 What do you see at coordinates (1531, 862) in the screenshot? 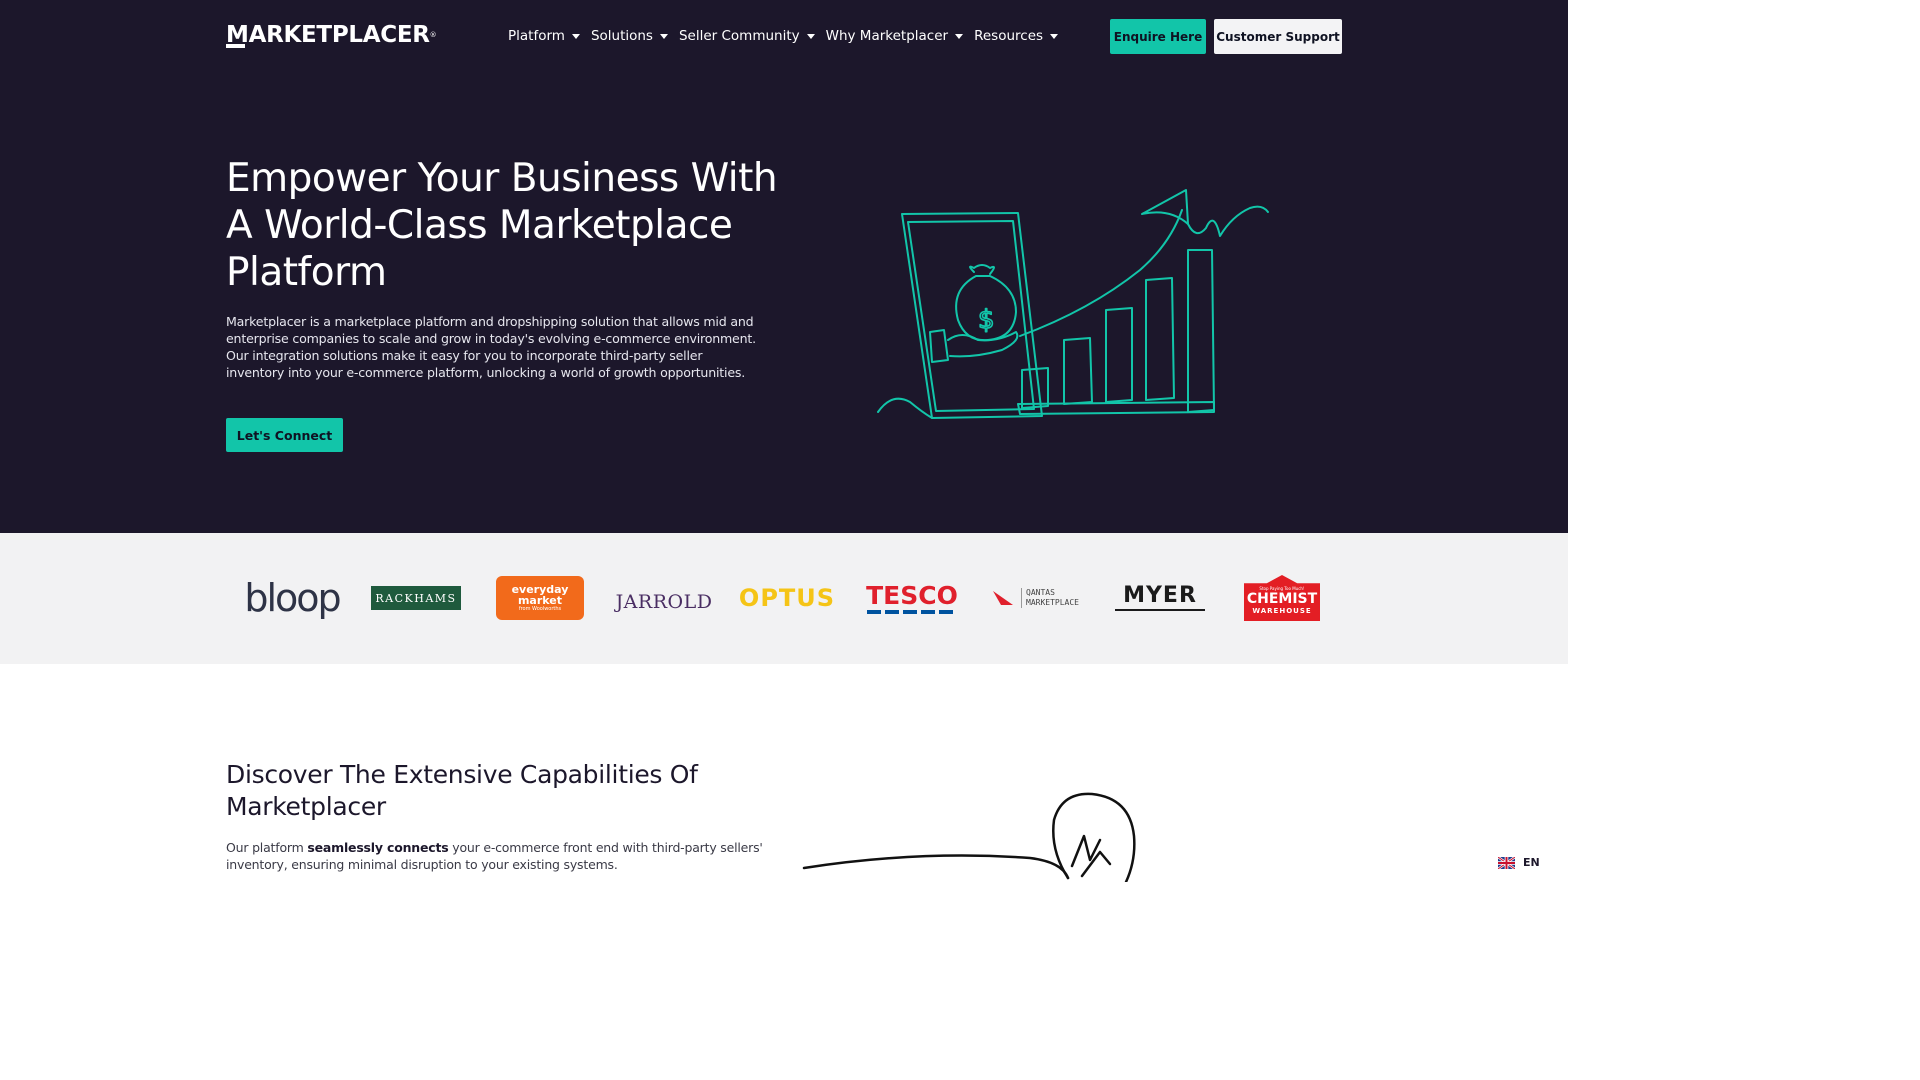
I see `language-code: EN` at bounding box center [1531, 862].